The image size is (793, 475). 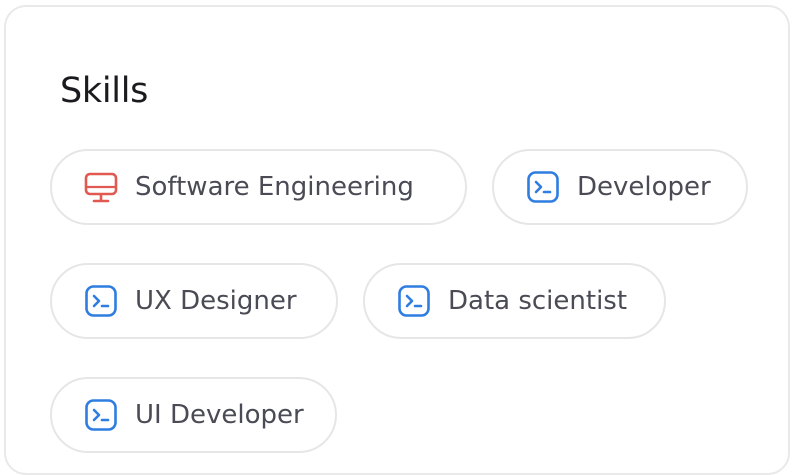 What do you see at coordinates (216, 301) in the screenshot?
I see `skill-chip-label: UX Designer` at bounding box center [216, 301].